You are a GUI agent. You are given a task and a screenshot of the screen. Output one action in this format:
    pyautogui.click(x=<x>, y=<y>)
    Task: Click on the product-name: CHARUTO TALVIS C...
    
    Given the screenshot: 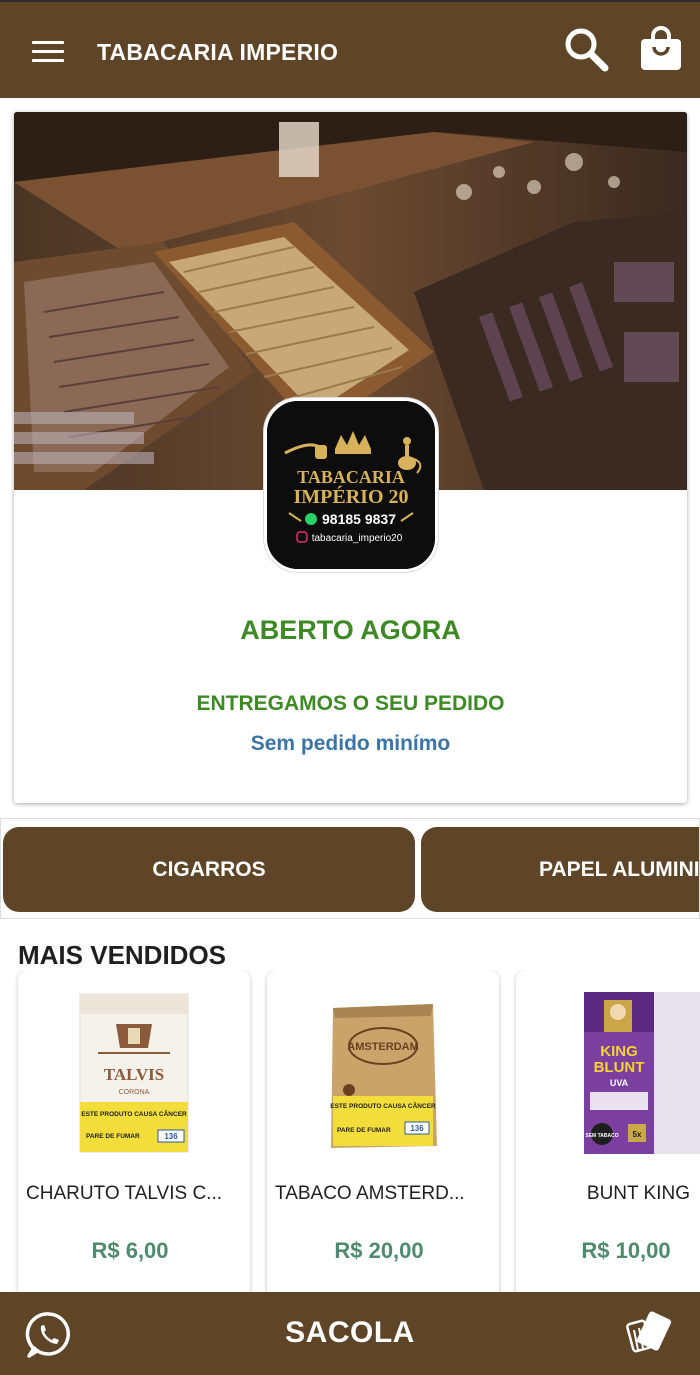 What is the action you would take?
    pyautogui.click(x=124, y=1193)
    